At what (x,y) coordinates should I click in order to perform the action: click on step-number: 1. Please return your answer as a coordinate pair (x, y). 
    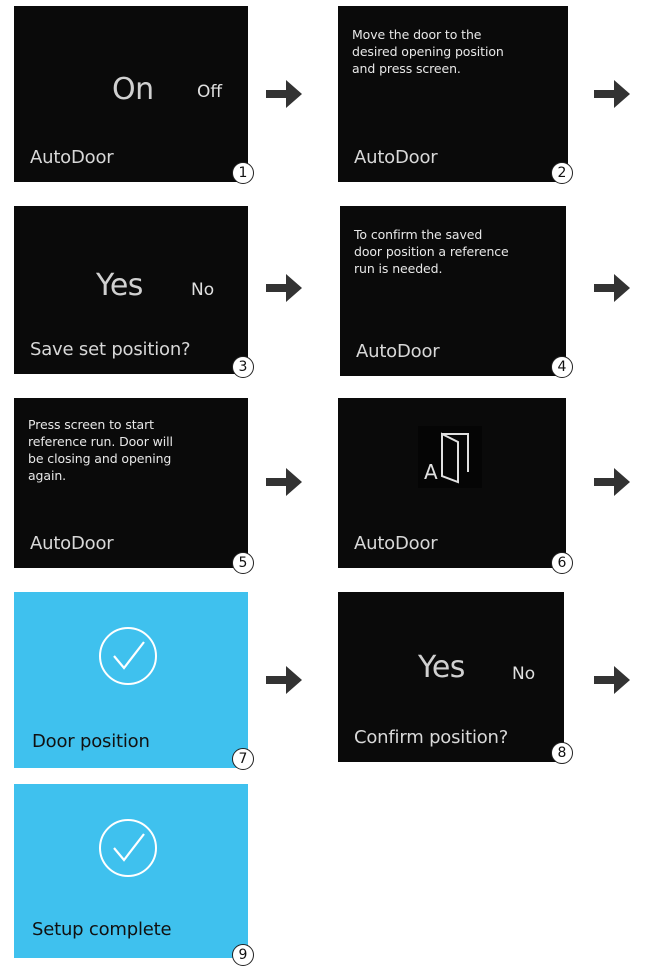
    Looking at the image, I should click on (243, 173).